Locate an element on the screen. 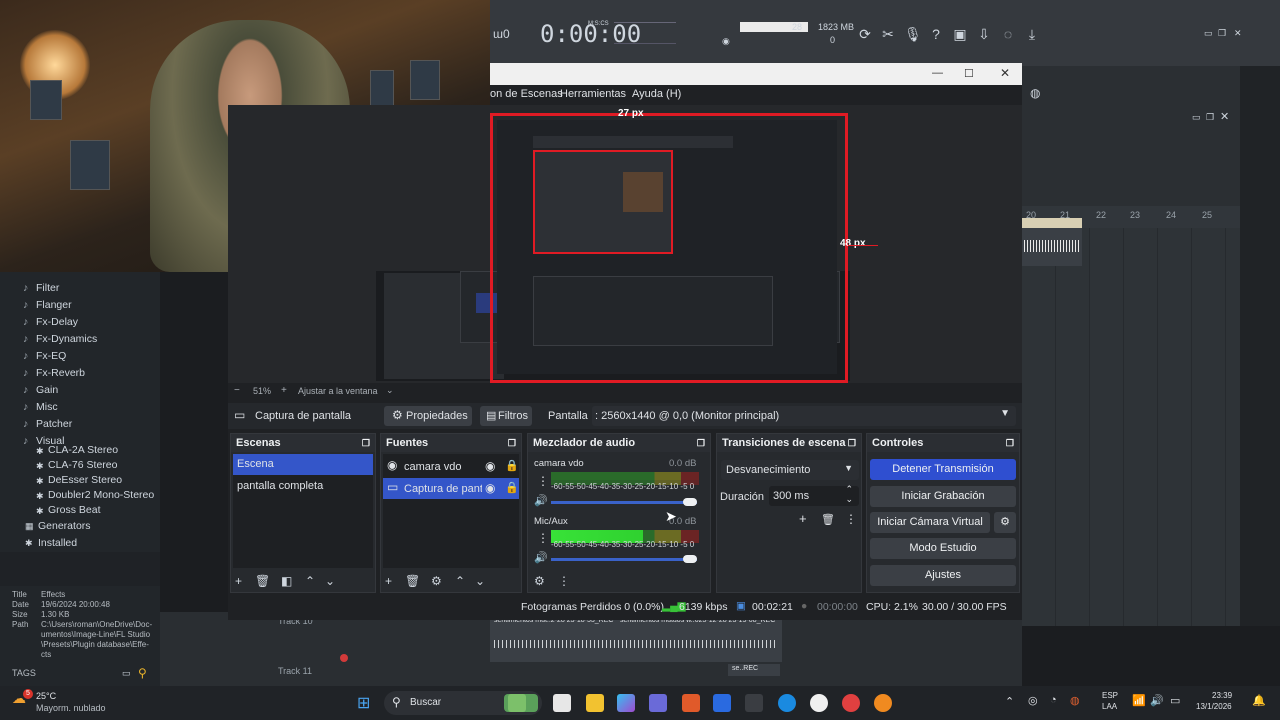 The image size is (1280, 720). record-dot is located at coordinates (344, 658).